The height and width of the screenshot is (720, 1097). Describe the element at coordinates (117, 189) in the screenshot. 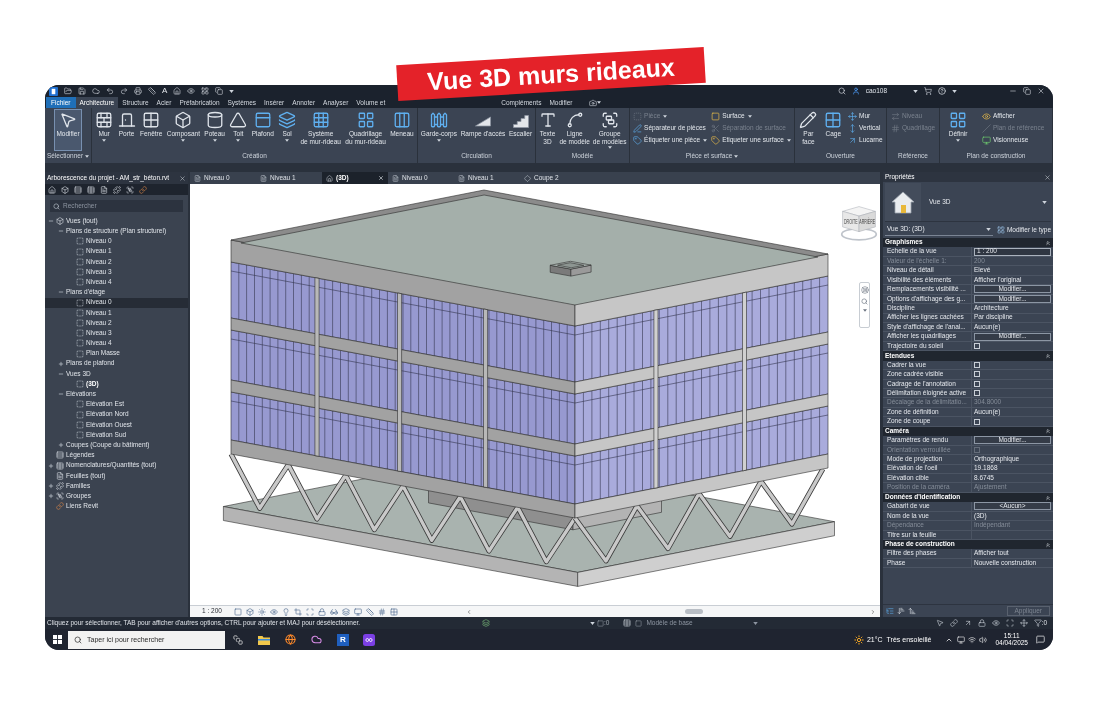

I see `puzzle-icon` at that location.